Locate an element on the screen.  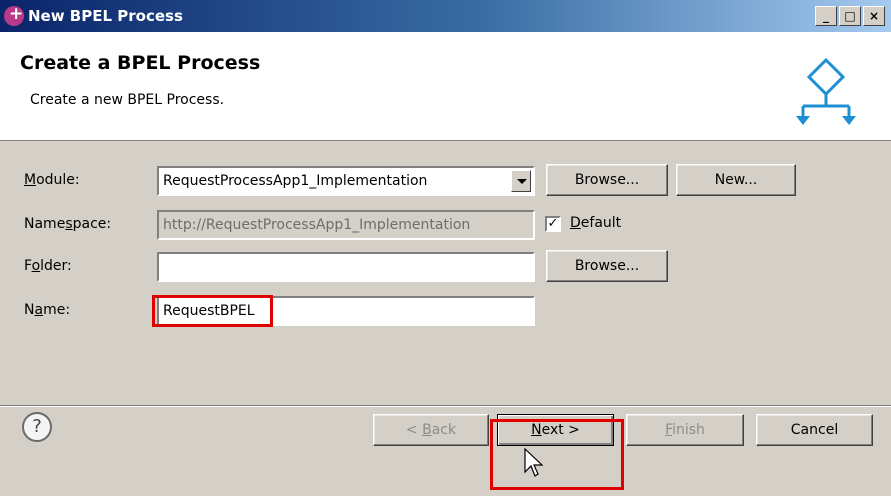
finish-button: Finish is located at coordinates (685, 430).